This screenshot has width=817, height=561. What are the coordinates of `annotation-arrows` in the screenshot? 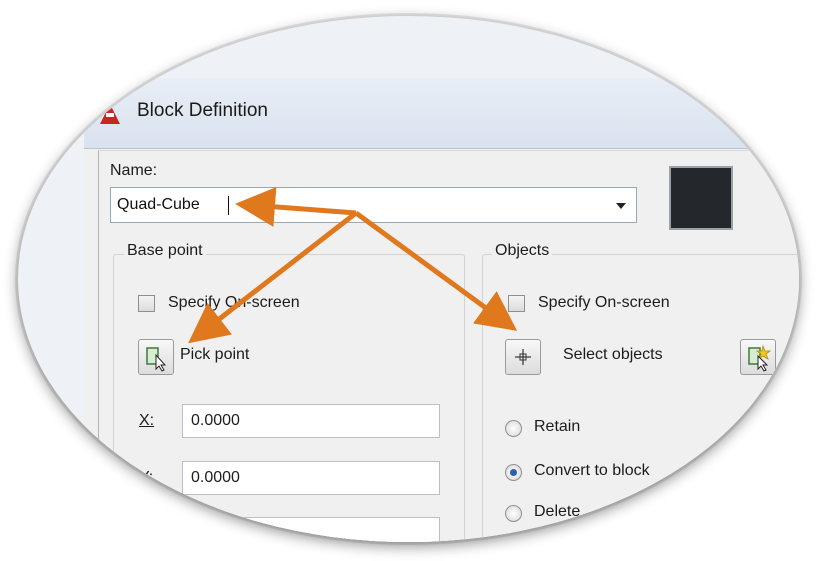 It's located at (353, 265).